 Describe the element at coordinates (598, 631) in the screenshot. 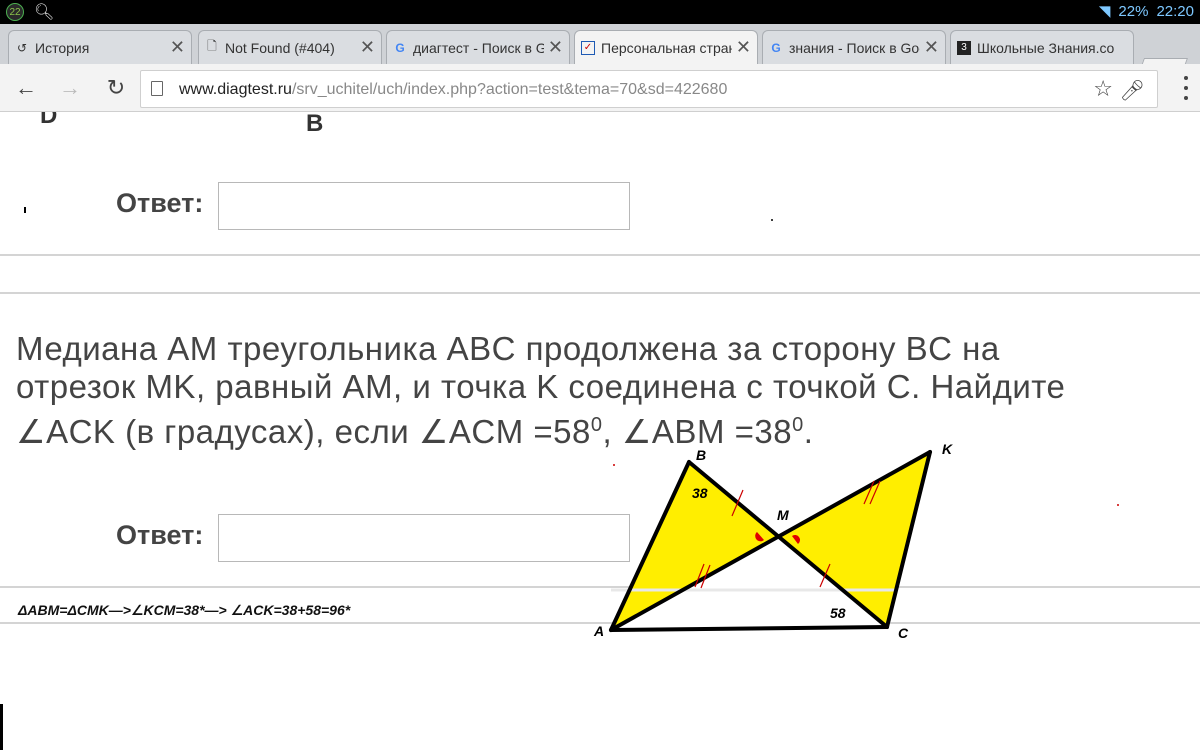

I see `vertex-label-a: A` at that location.